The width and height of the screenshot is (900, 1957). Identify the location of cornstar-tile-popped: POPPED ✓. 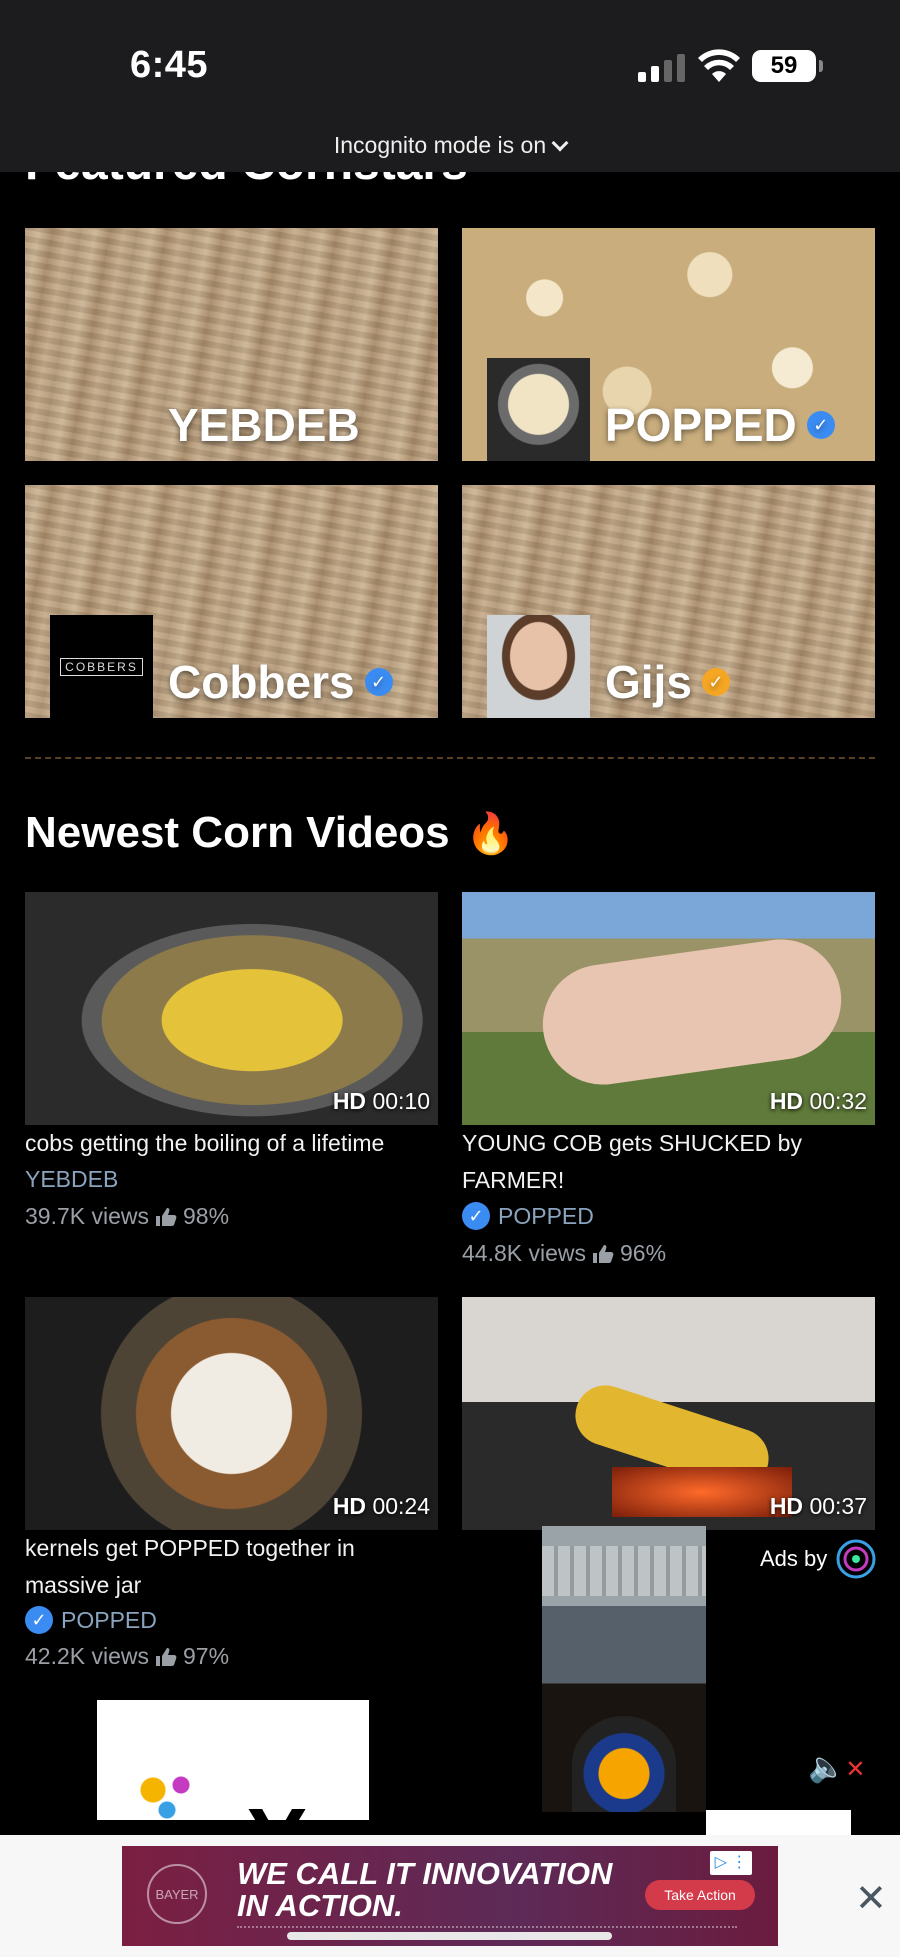
(668, 344).